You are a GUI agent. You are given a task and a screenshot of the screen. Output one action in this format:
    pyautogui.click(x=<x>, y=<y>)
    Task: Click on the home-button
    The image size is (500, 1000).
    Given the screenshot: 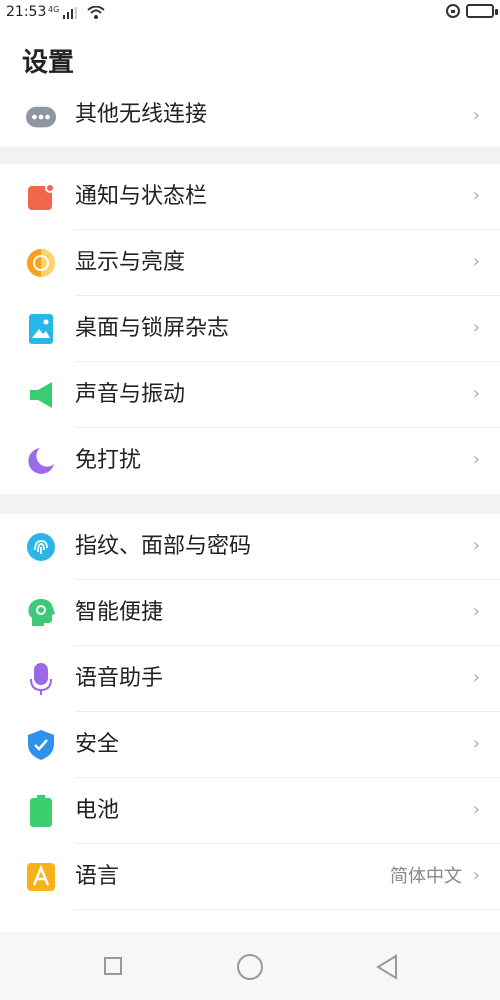 What is the action you would take?
    pyautogui.click(x=250, y=967)
    